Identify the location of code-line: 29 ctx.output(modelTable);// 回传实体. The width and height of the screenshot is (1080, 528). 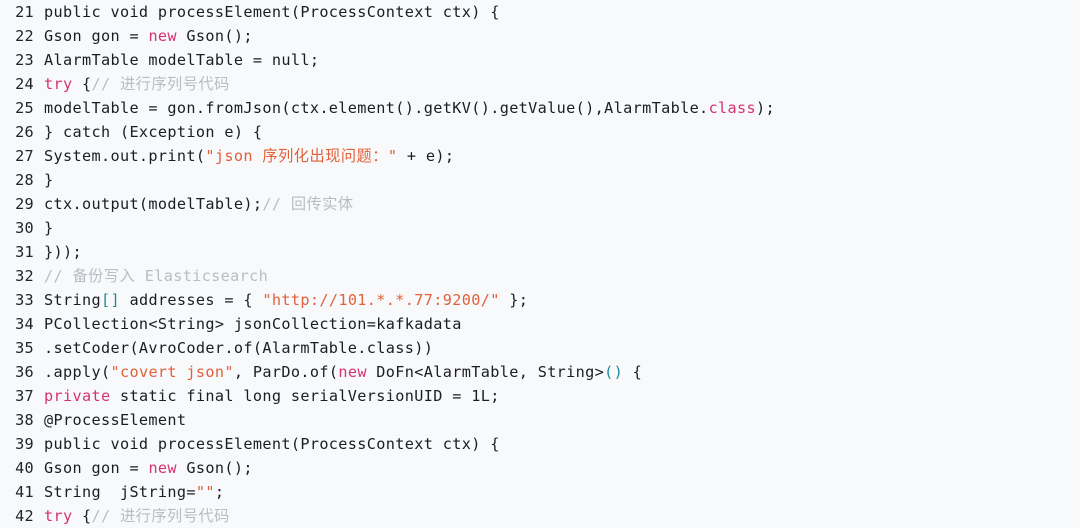
(540, 204).